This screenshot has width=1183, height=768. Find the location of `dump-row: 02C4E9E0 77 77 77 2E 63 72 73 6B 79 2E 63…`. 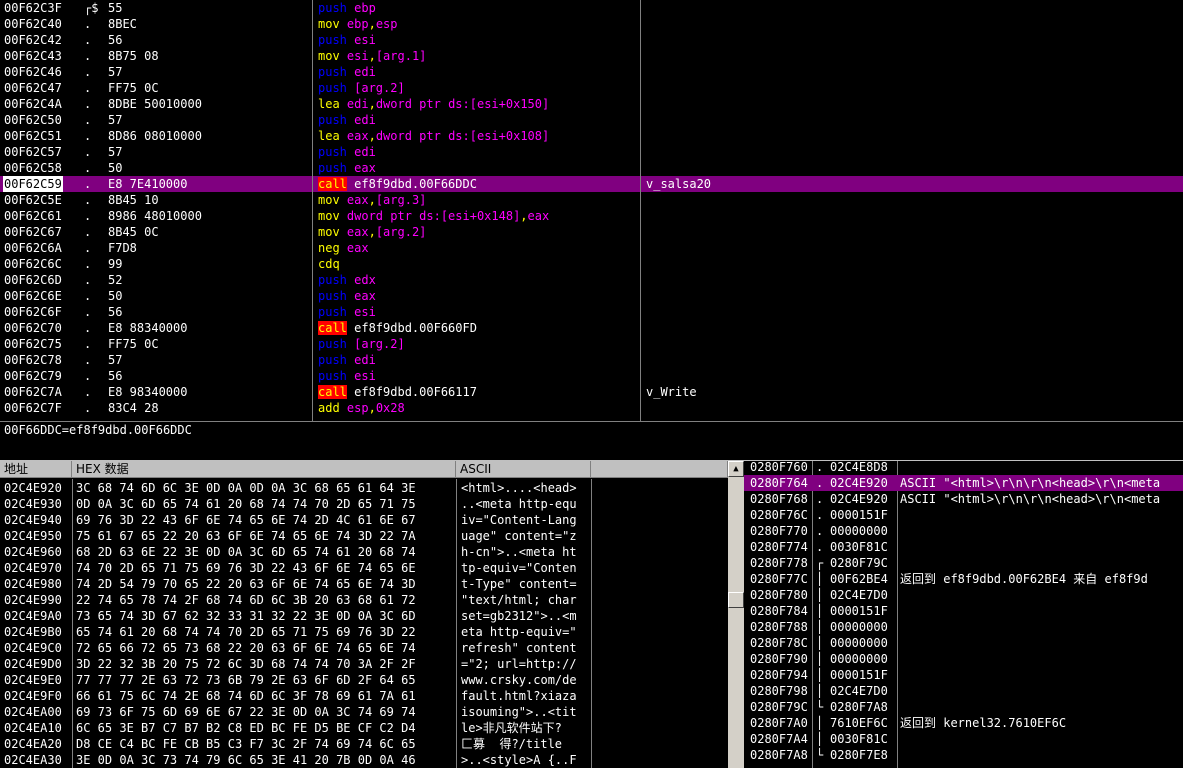

dump-row: 02C4E9E0 77 77 77 2E 63 72 73 6B 79 2E 63… is located at coordinates (364, 680).